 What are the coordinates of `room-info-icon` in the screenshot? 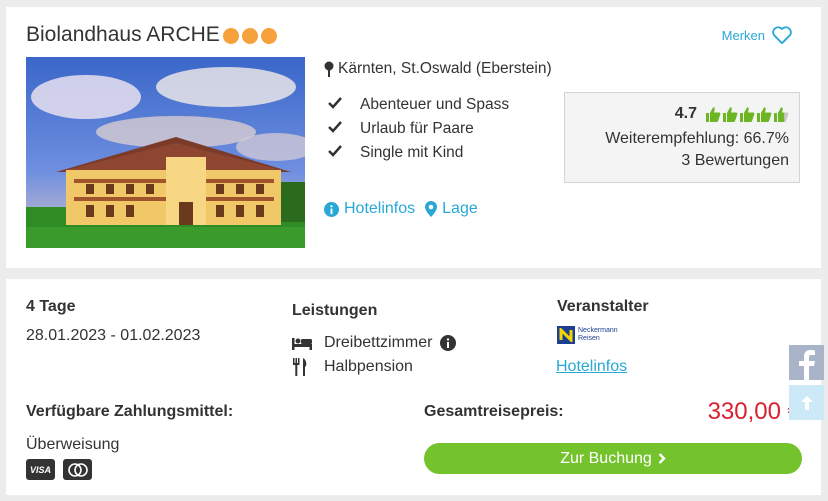 It's located at (448, 343).